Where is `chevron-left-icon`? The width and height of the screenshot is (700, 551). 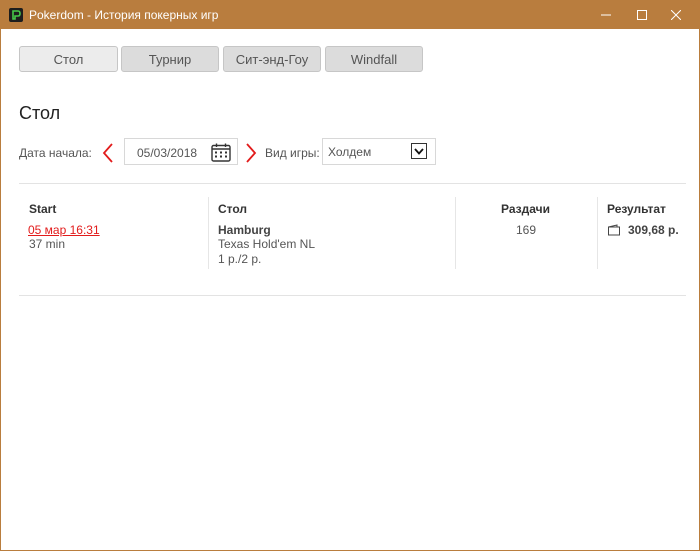
chevron-left-icon is located at coordinates (107, 153).